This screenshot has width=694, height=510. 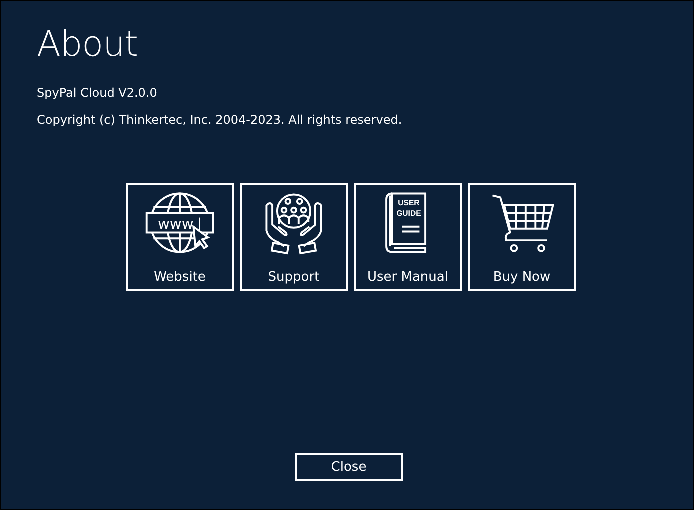 I want to click on buy-tile-button: Buy Now, so click(x=522, y=237).